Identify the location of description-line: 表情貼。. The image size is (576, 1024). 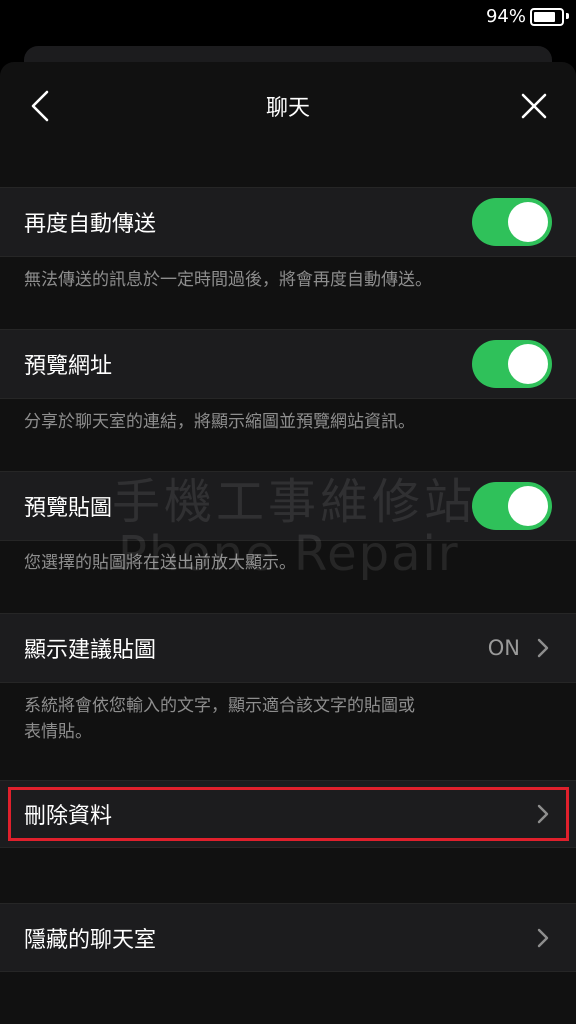
(58, 732).